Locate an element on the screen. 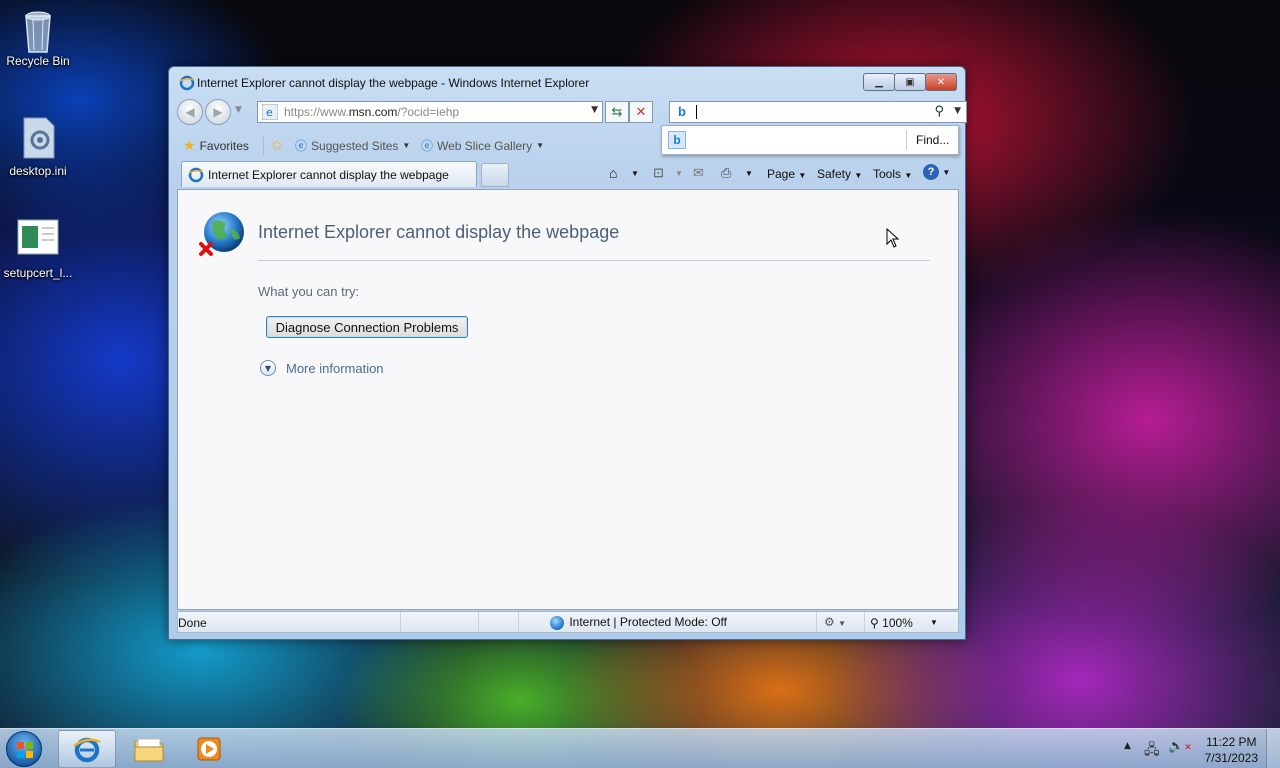  zoom-dropdown-icon: ▼ is located at coordinates (934, 622).